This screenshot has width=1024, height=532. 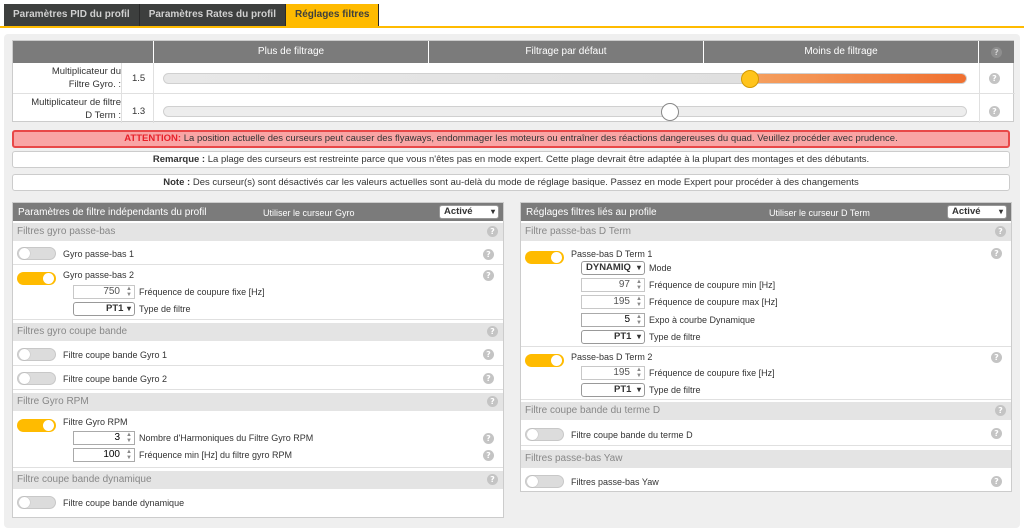 I want to click on gyro-lowpass2-label: Gyro passe-bas 2, so click(x=99, y=275).